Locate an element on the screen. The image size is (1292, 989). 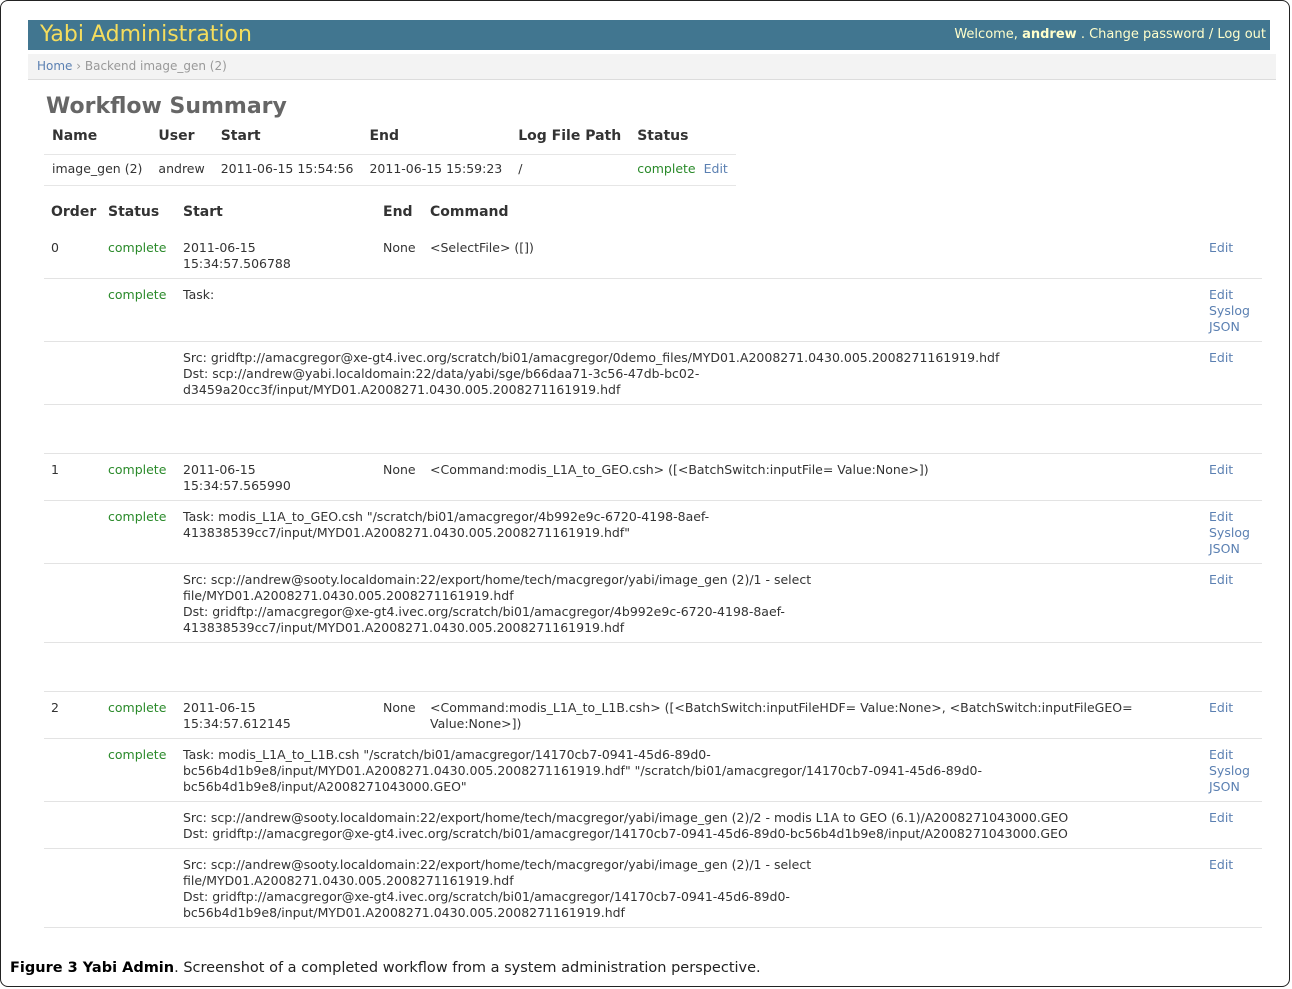
page-title: Workflow Summary is located at coordinates (166, 106).